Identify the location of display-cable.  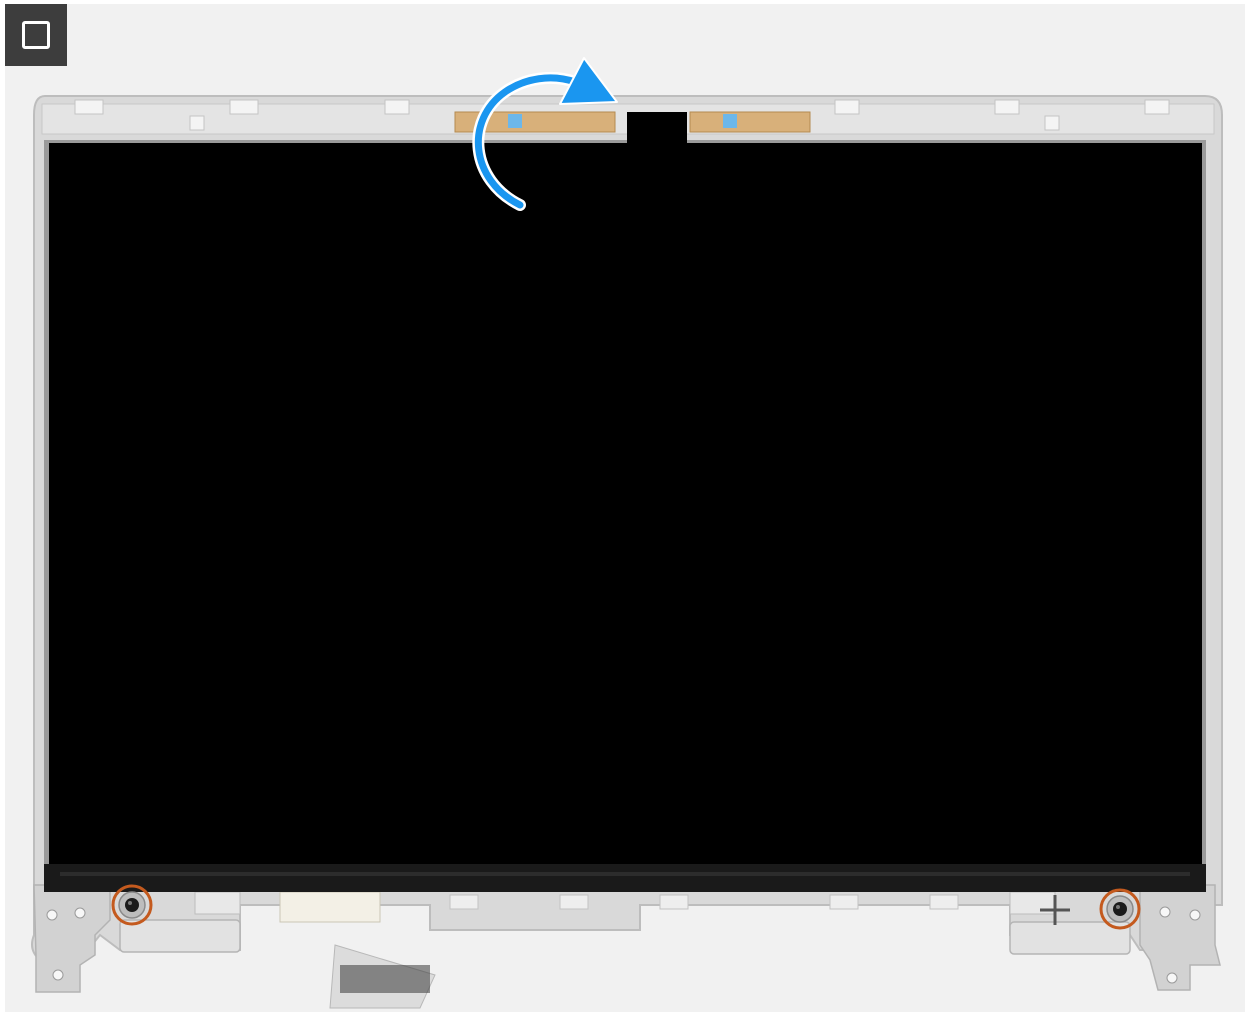
(357, 950).